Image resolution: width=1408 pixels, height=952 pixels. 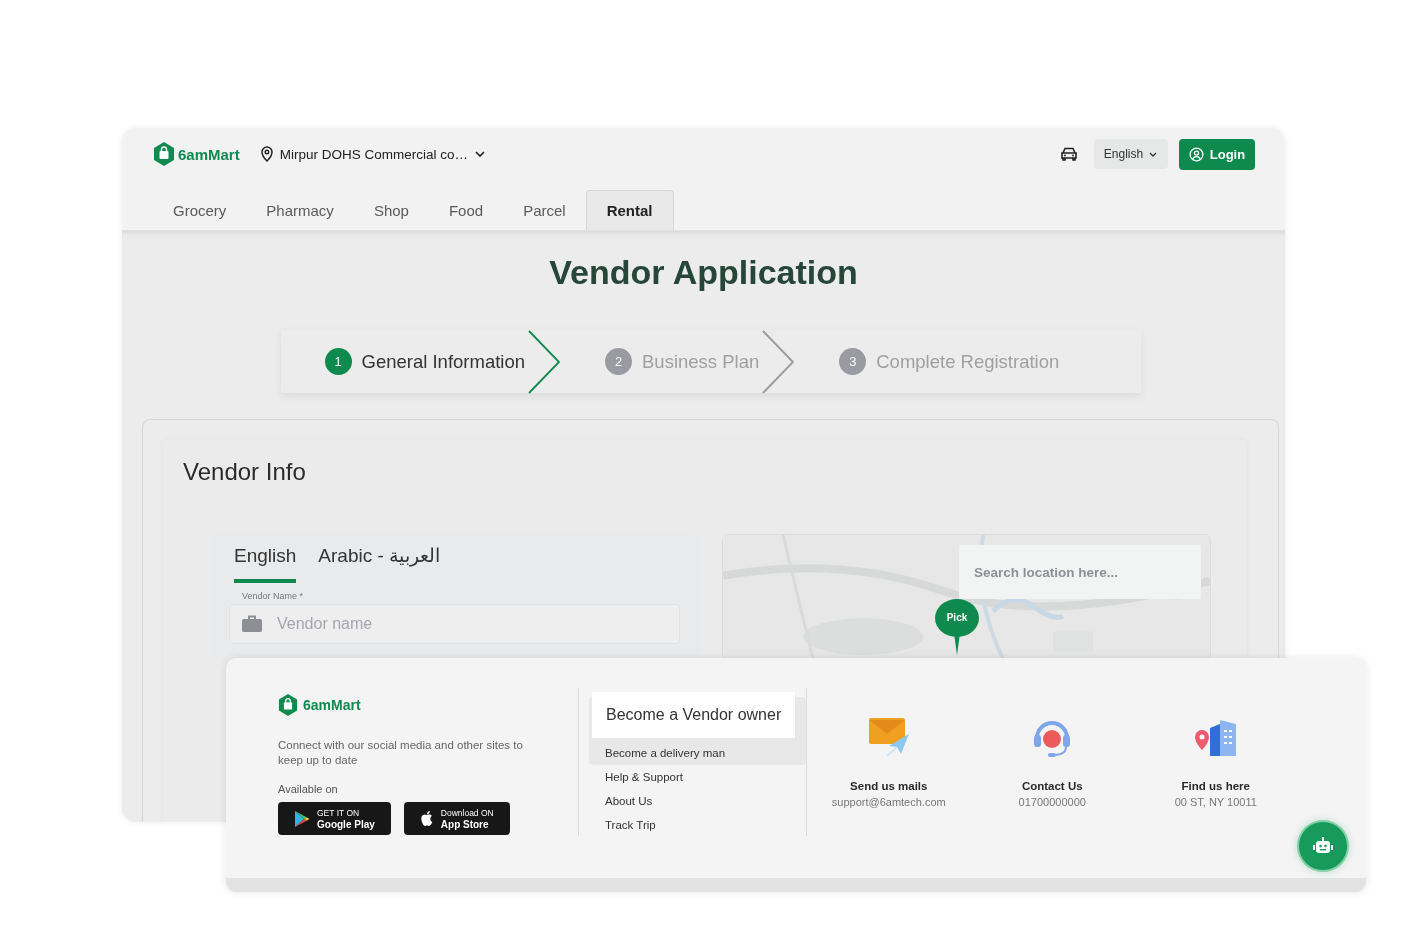 I want to click on contact-title: Find us here, so click(x=1215, y=786).